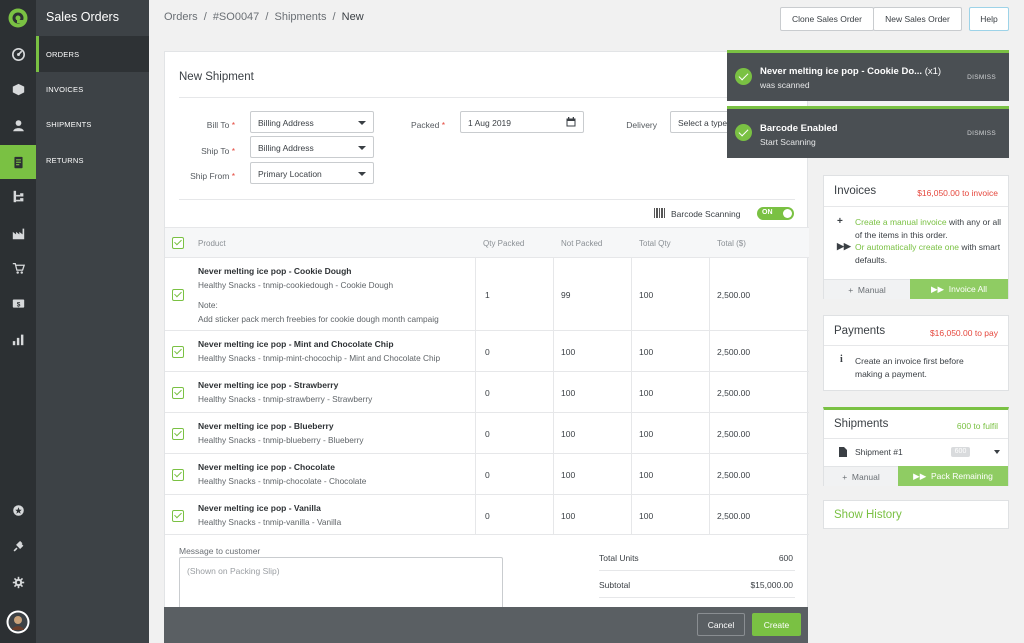  I want to click on packed-label: Packed *, so click(427, 125).